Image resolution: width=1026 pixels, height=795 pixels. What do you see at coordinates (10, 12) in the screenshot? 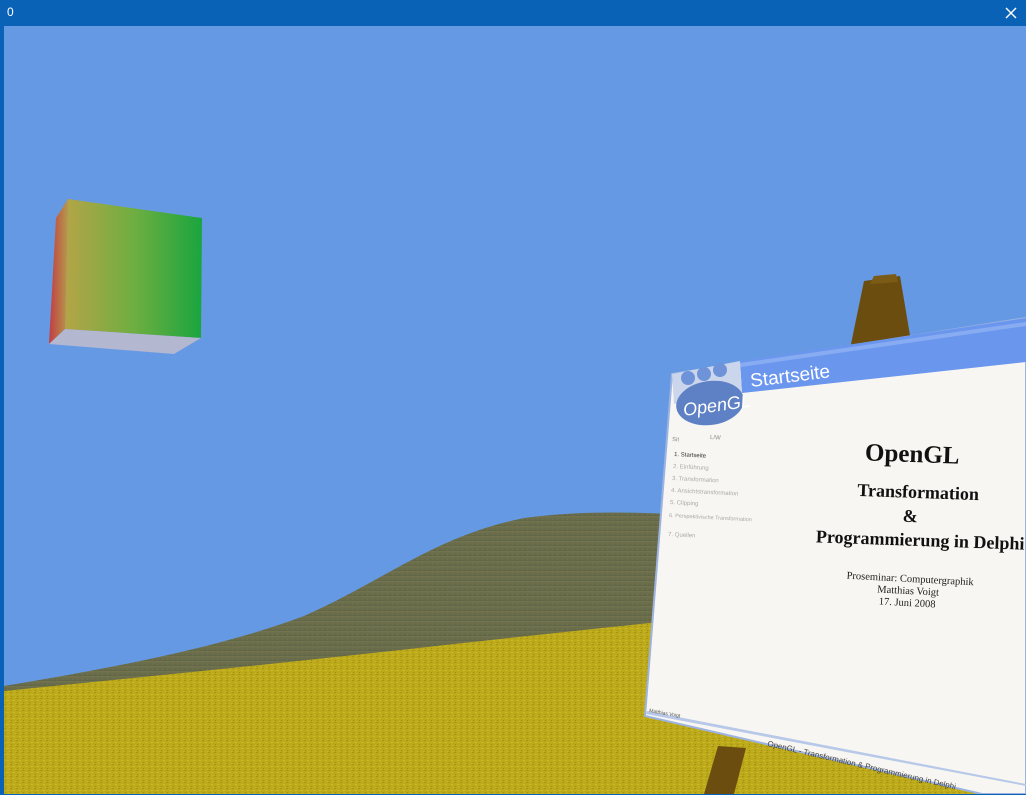
I see `window-title: 0` at bounding box center [10, 12].